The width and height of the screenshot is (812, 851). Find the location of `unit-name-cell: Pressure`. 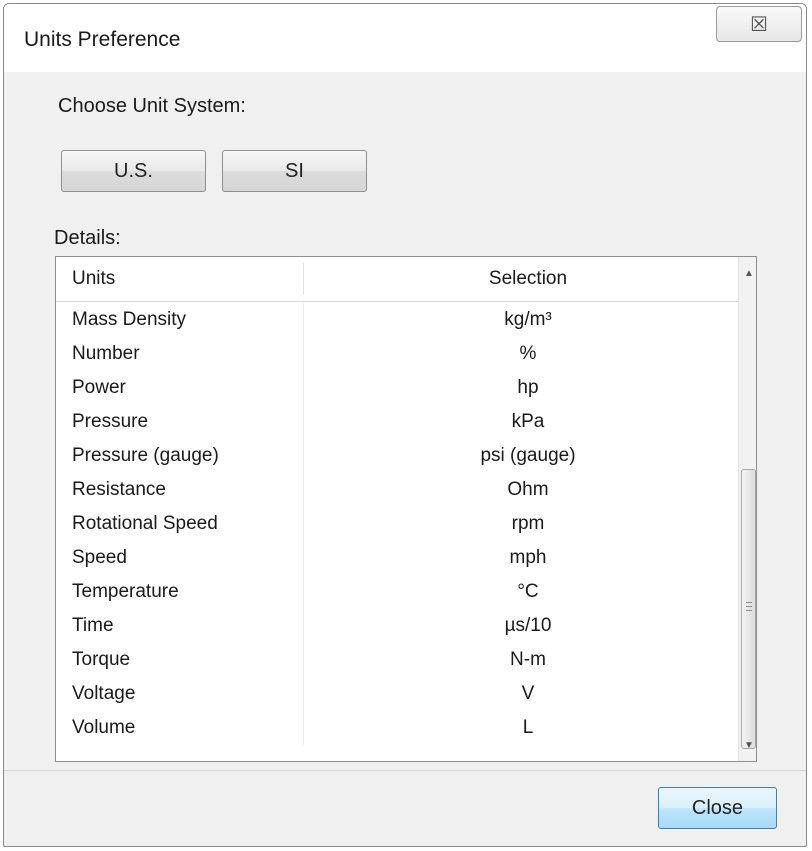

unit-name-cell: Pressure is located at coordinates (110, 421).